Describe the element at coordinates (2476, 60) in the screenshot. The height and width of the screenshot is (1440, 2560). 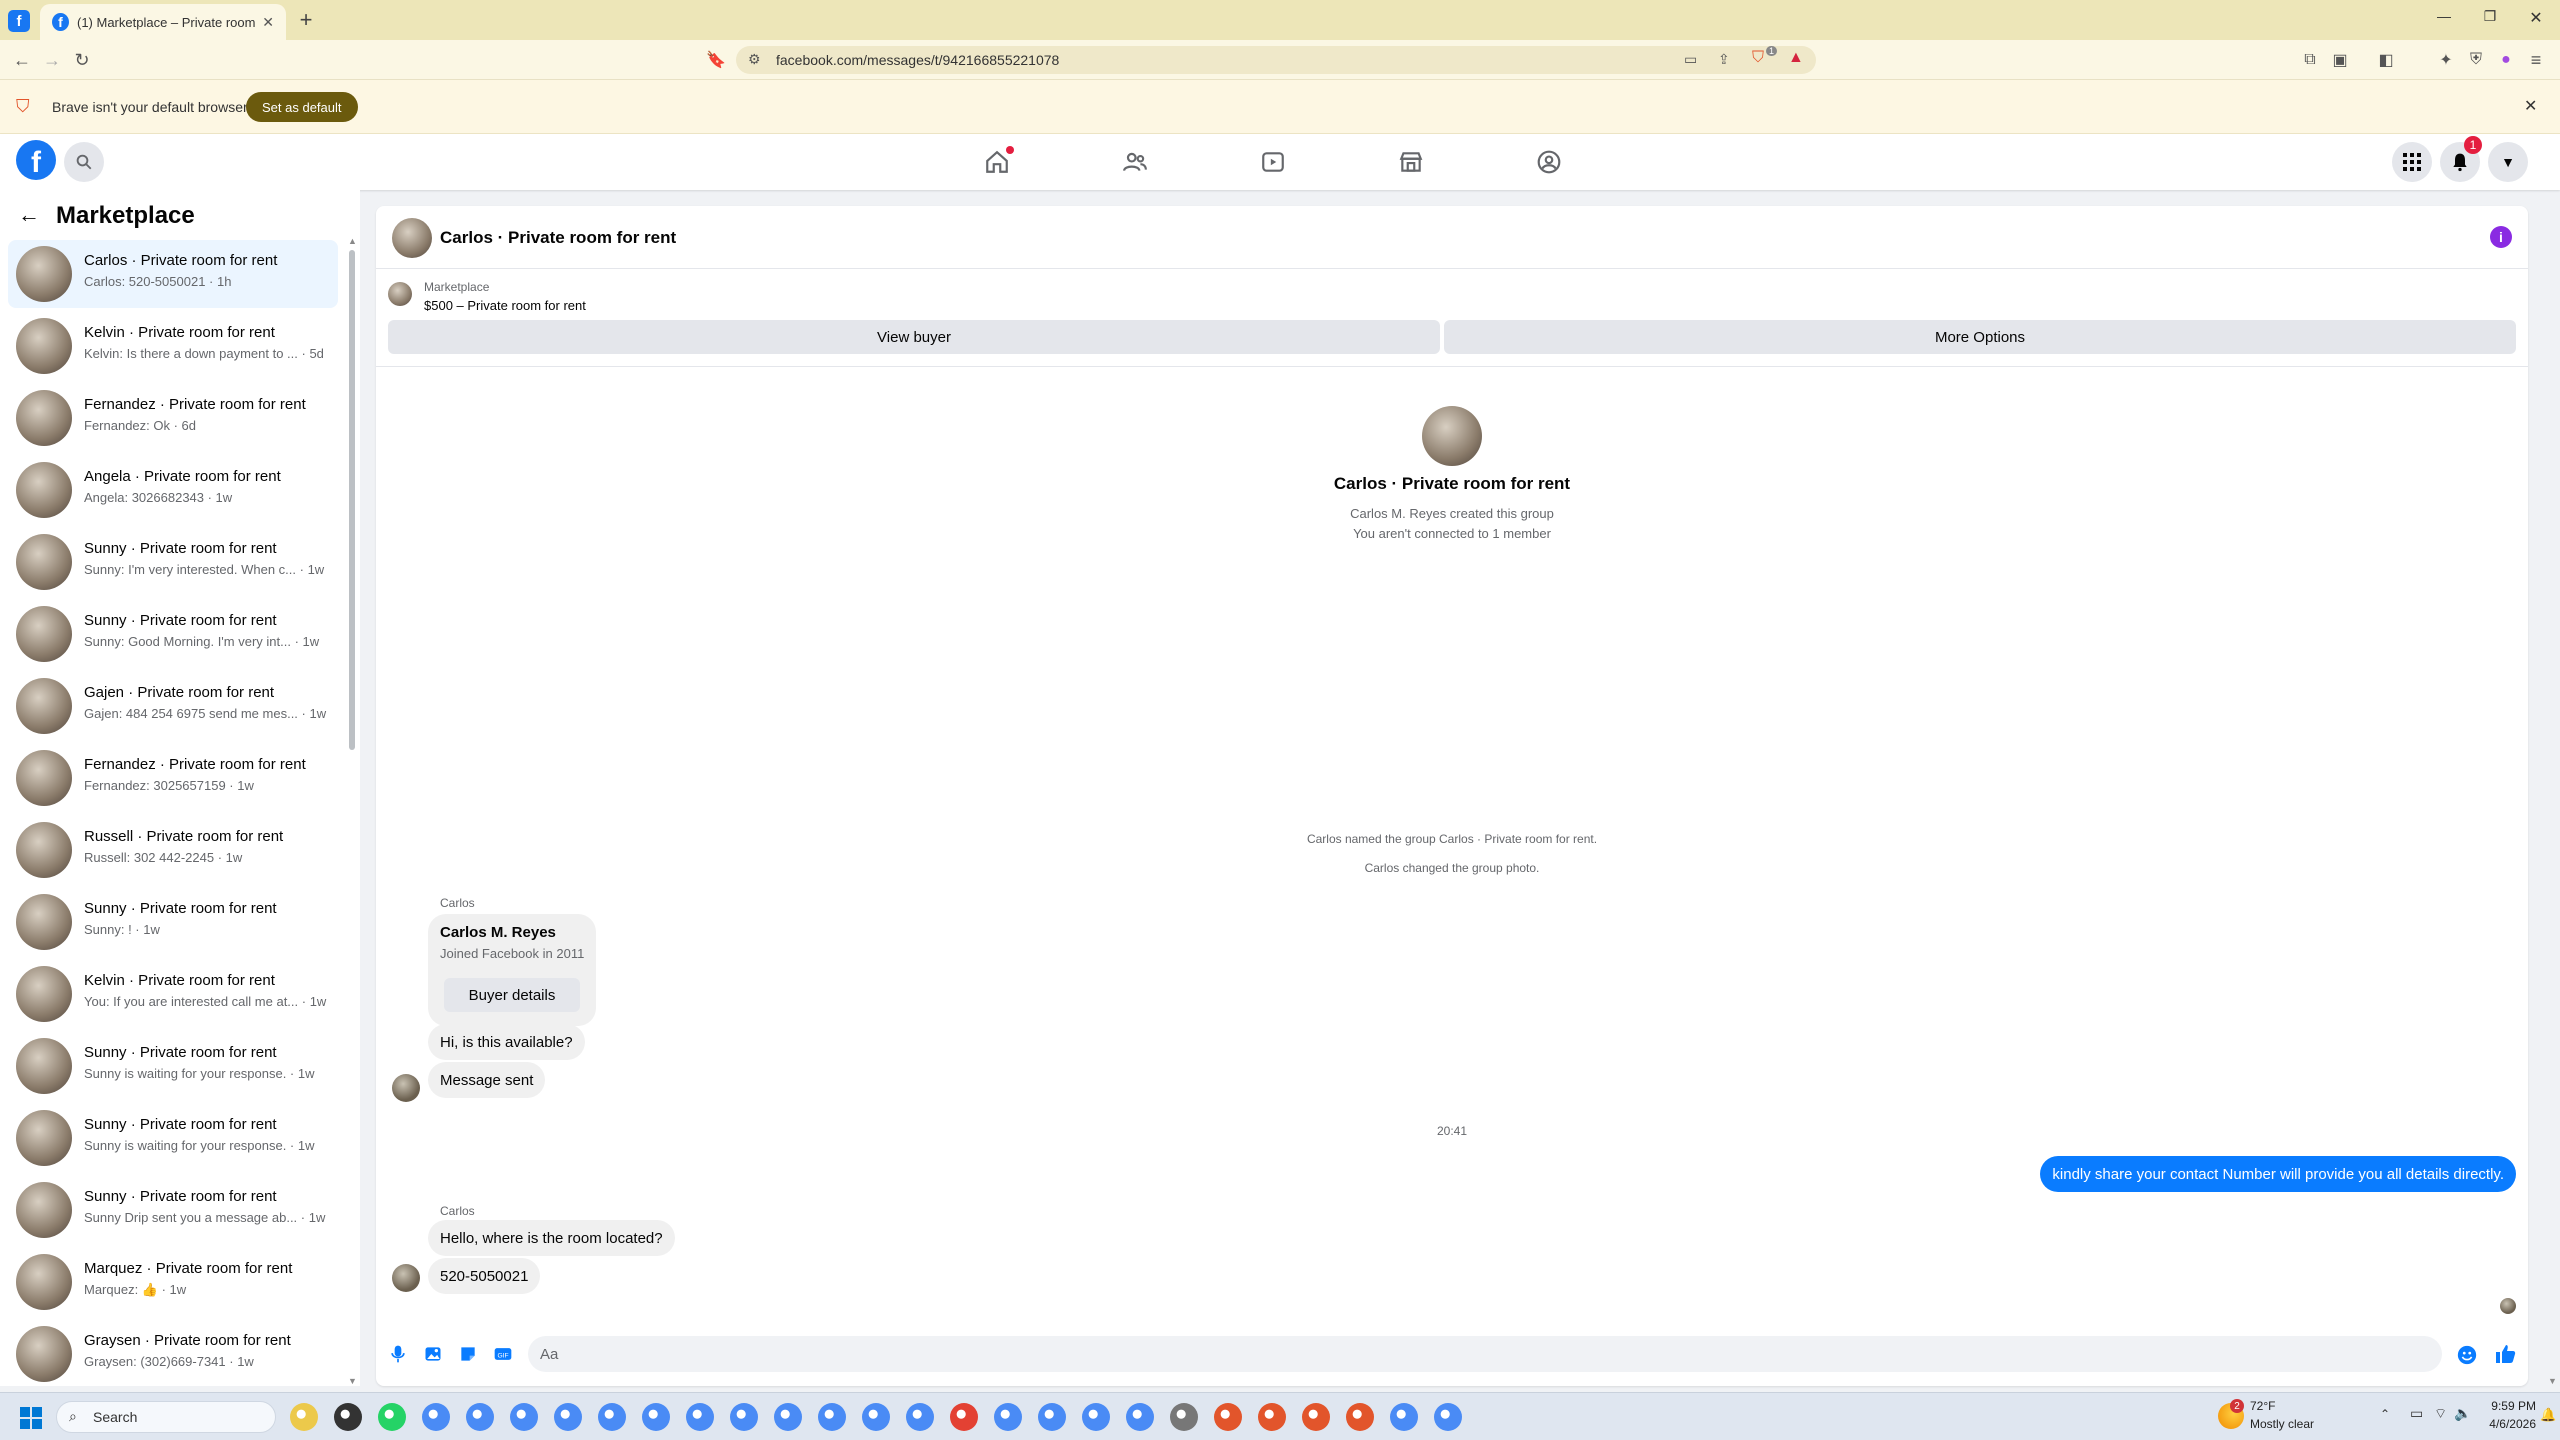
I see `vpn-icon: ⛨` at that location.